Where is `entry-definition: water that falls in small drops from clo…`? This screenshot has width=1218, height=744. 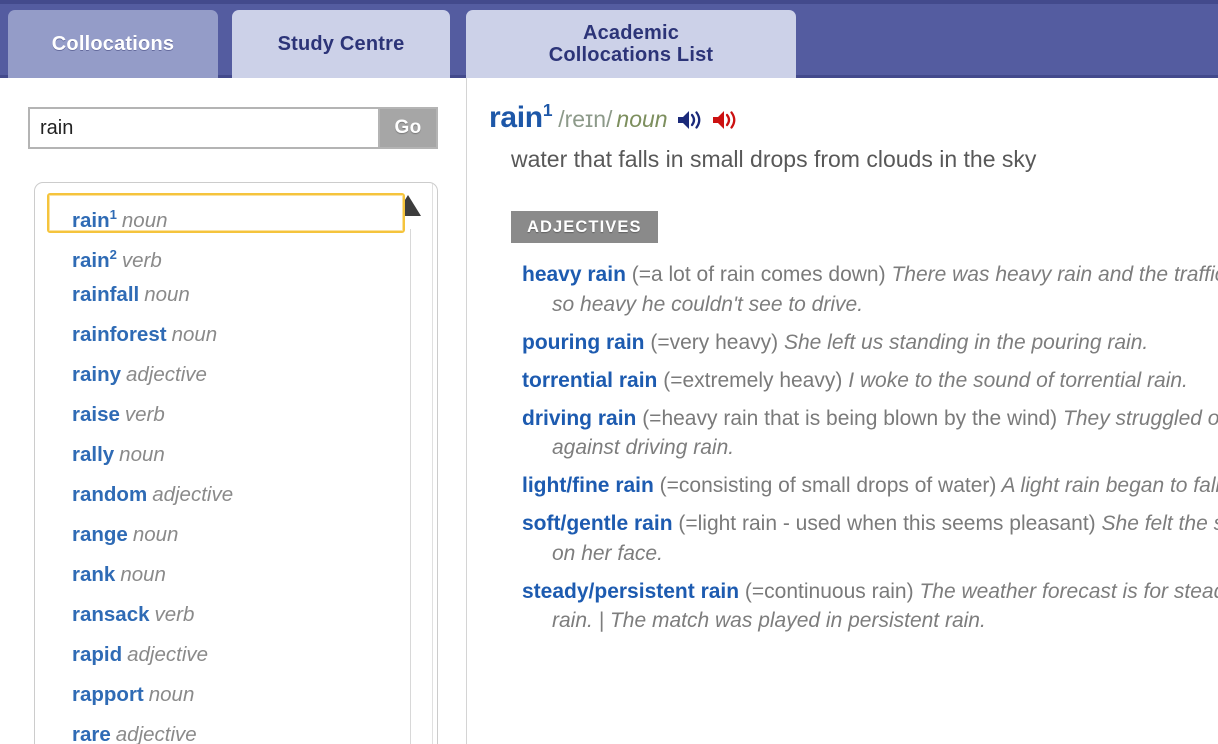 entry-definition: water that falls in small drops from clo… is located at coordinates (774, 159).